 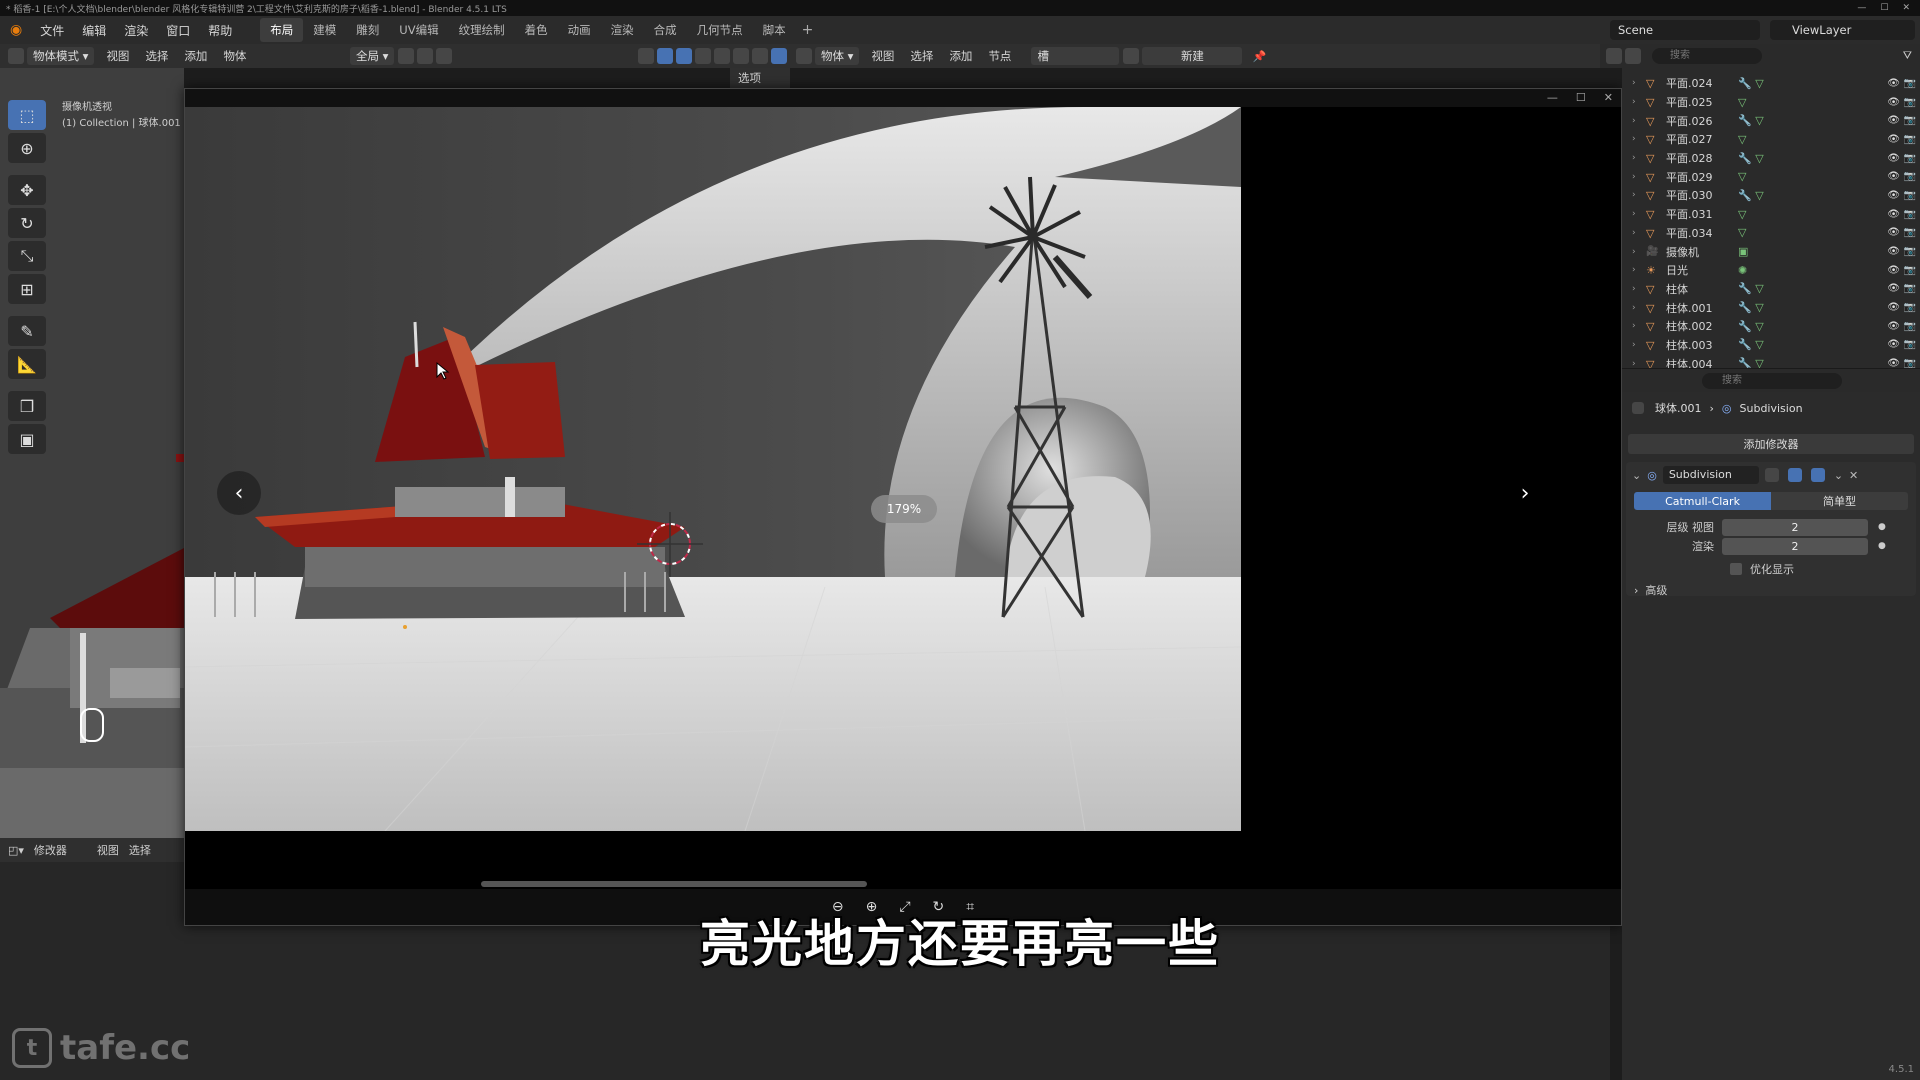 I want to click on display-mode-icon, so click(x=1633, y=56).